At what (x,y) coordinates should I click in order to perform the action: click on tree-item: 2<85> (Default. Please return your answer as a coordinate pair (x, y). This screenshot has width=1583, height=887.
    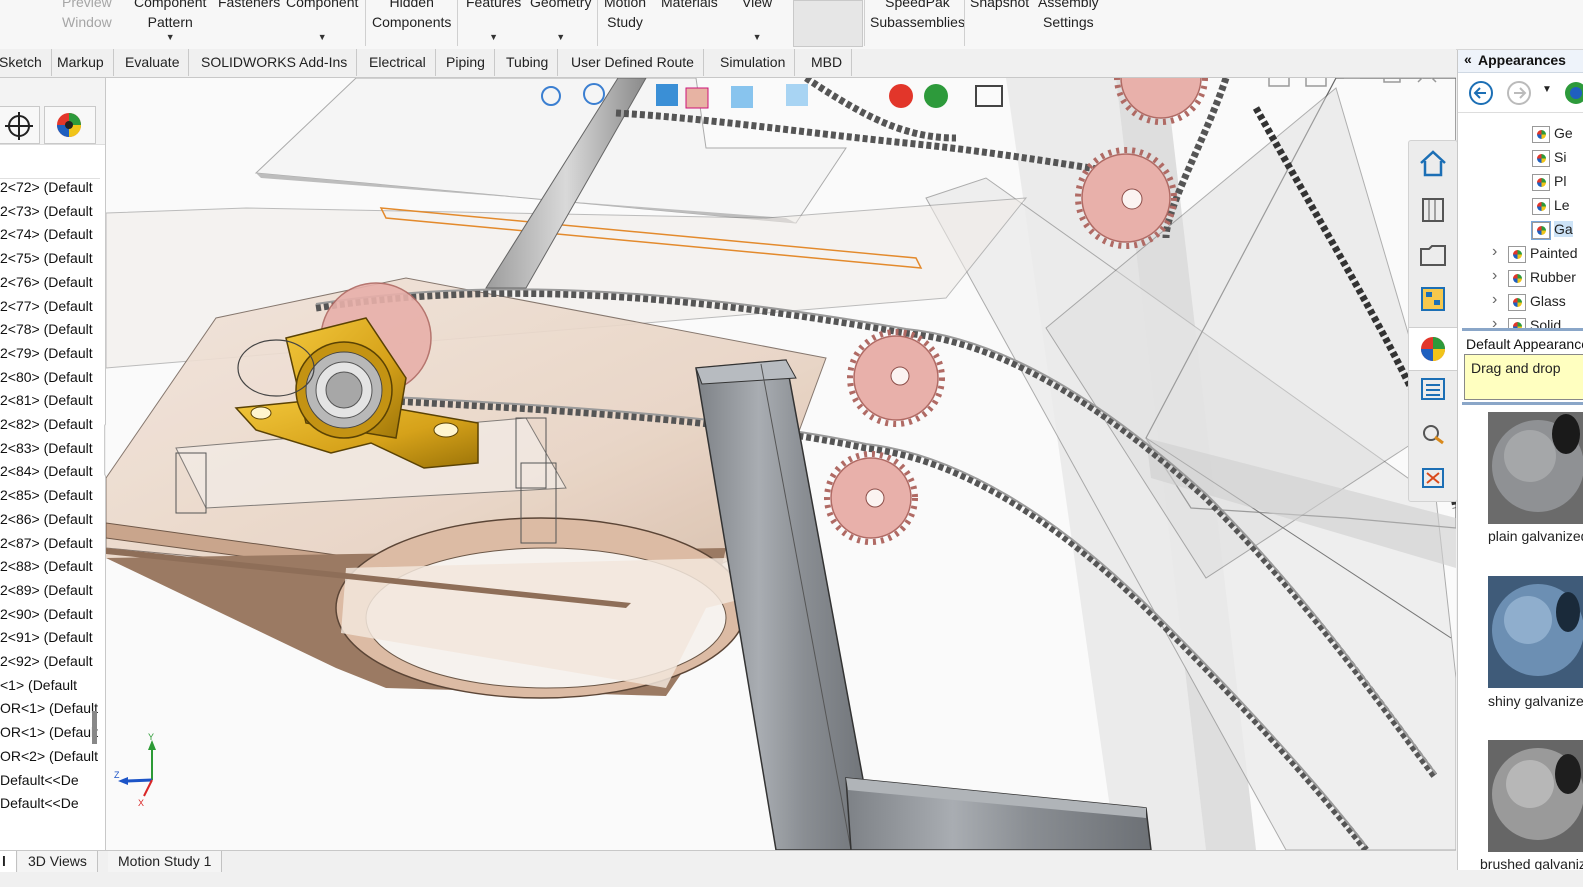
    Looking at the image, I should click on (46, 495).